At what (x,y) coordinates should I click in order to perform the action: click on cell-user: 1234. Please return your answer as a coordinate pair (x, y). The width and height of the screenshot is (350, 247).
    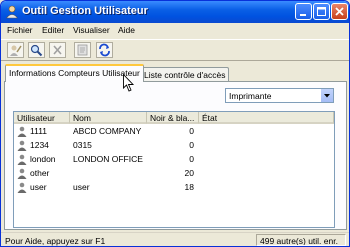
    Looking at the image, I should click on (39, 145).